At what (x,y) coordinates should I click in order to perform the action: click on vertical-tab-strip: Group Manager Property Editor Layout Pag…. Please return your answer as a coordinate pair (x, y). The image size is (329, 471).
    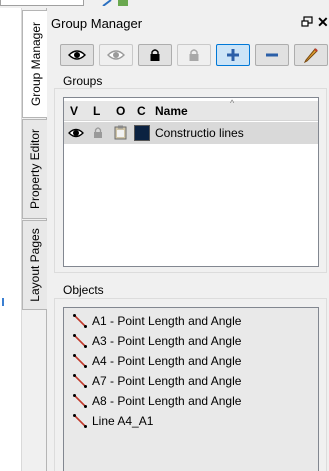
    Looking at the image, I should click on (35, 239).